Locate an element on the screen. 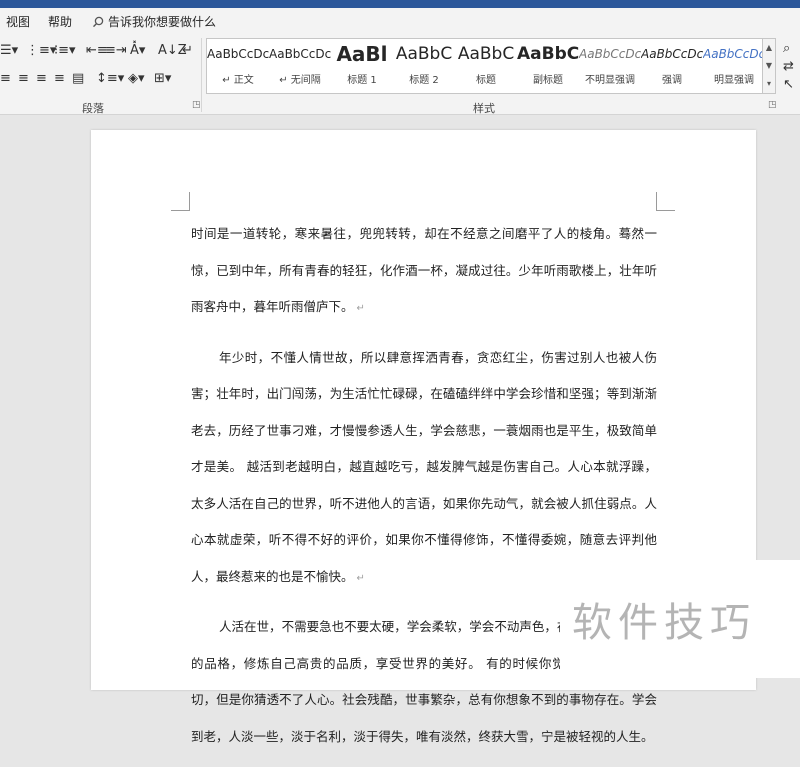 This screenshot has width=800, height=767. replace-icon: ⇄ is located at coordinates (788, 67).